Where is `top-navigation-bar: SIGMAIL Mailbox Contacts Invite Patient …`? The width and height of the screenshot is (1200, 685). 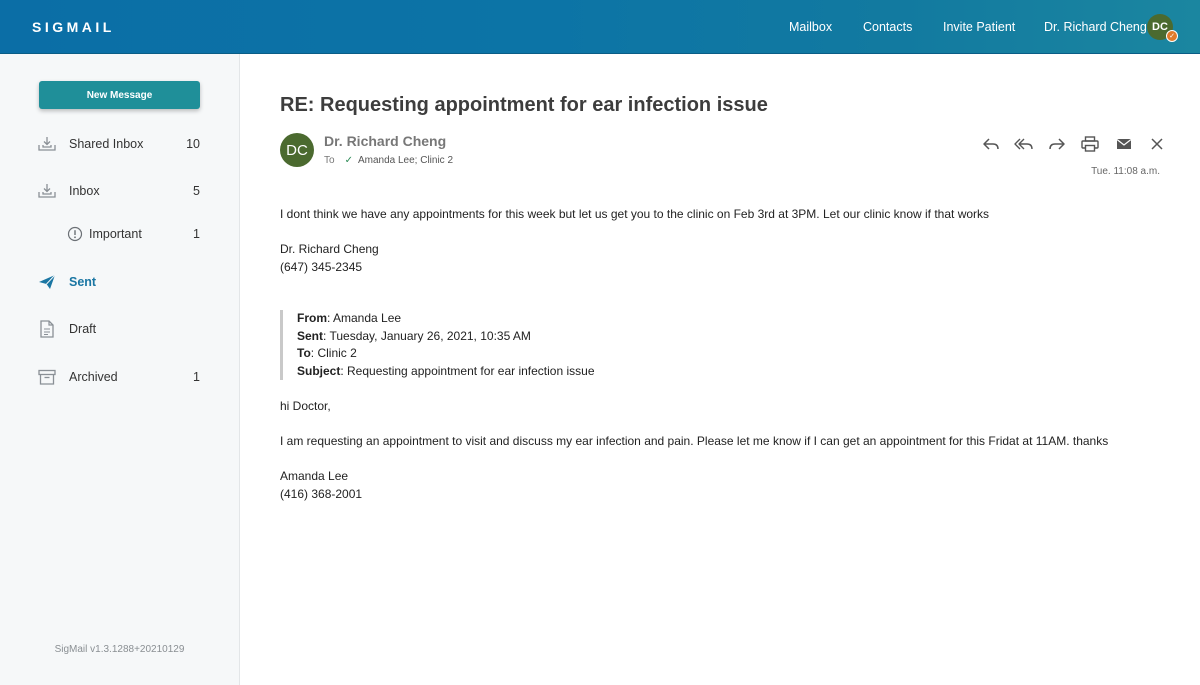 top-navigation-bar: SIGMAIL Mailbox Contacts Invite Patient … is located at coordinates (600, 27).